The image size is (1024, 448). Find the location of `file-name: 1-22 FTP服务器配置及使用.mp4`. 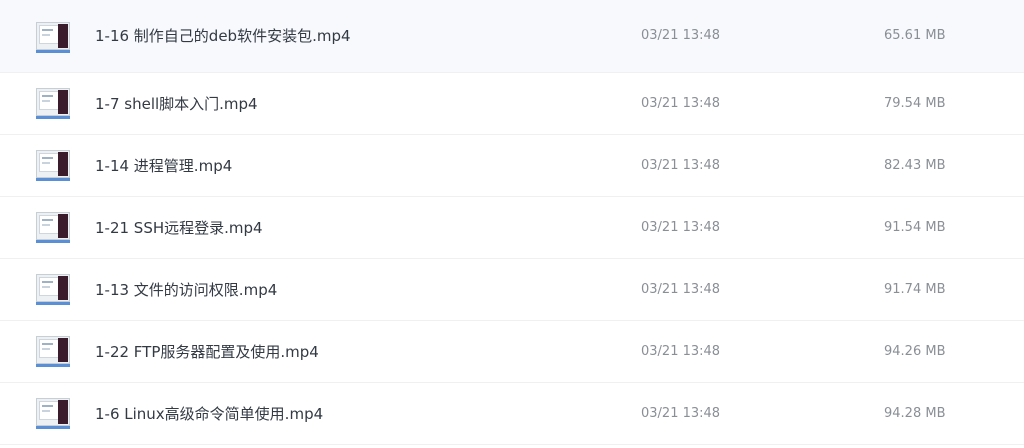

file-name: 1-22 FTP服务器配置及使用.mp4 is located at coordinates (207, 352).